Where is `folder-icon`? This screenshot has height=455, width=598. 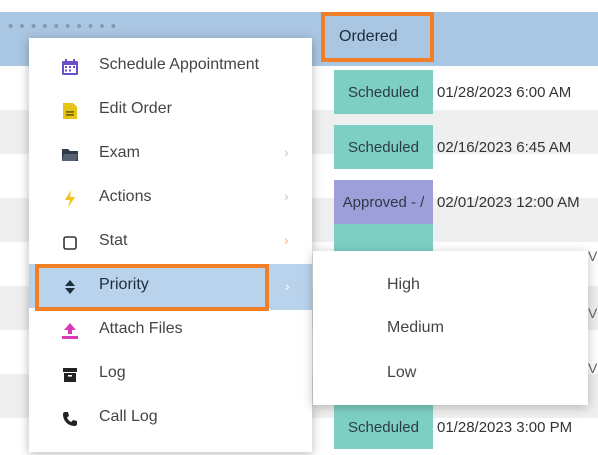
folder-icon is located at coordinates (70, 155).